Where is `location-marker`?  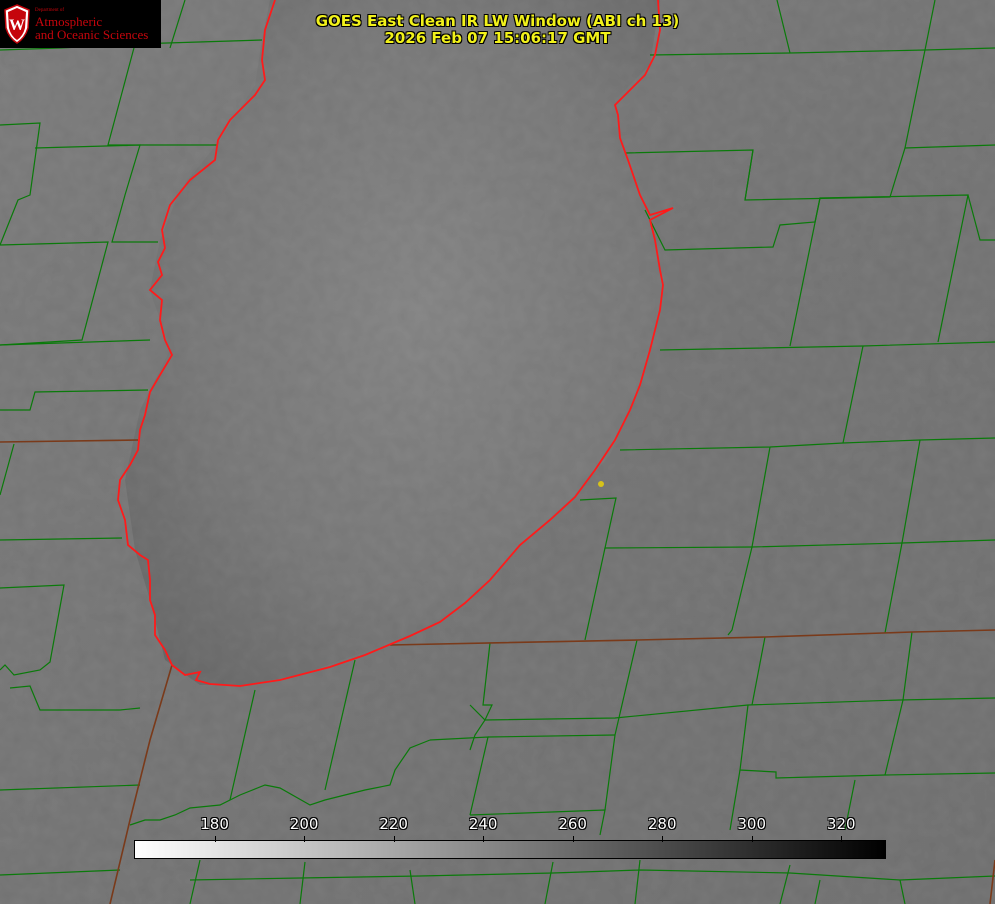 location-marker is located at coordinates (601, 484).